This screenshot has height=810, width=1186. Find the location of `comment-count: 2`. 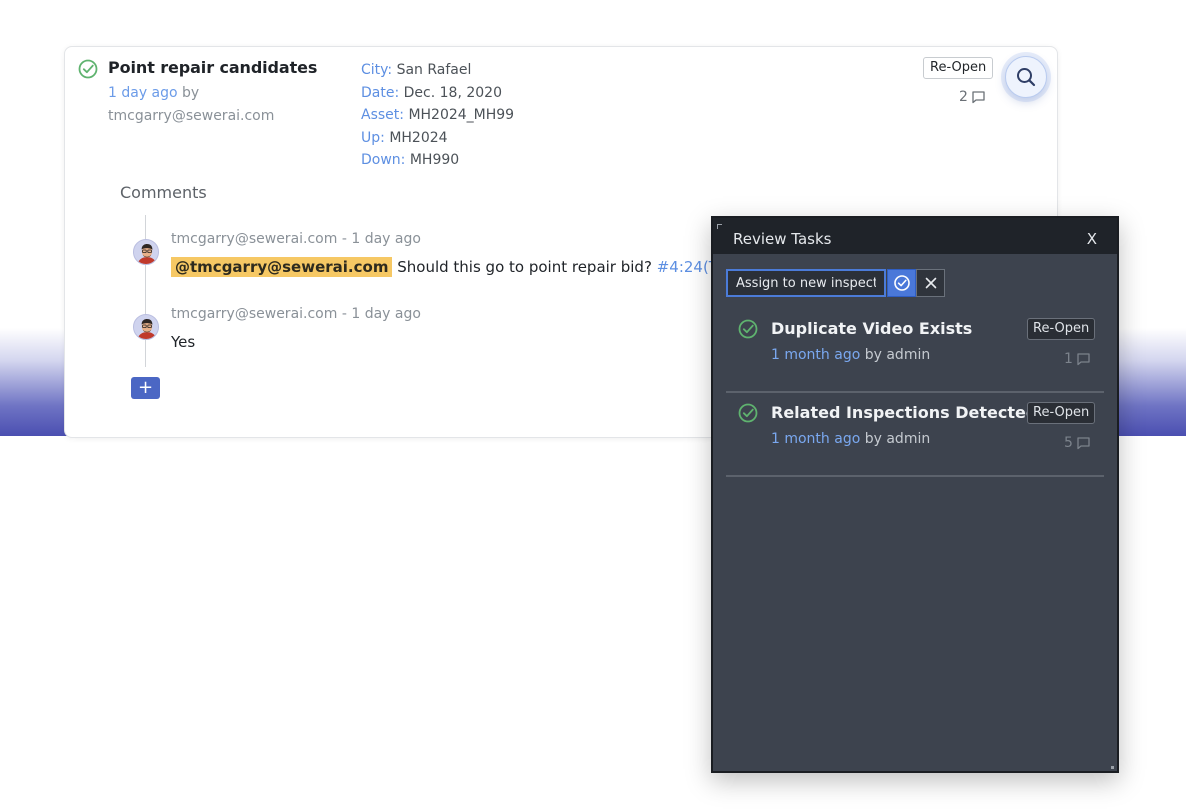

comment-count: 2 is located at coordinates (972, 97).